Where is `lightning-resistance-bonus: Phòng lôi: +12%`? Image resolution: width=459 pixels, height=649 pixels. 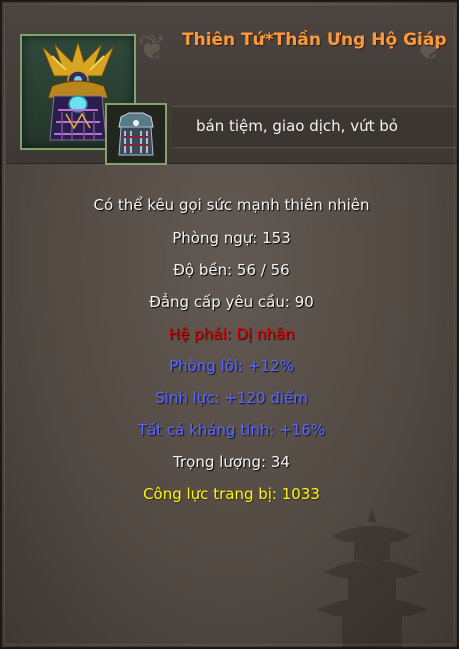
lightning-resistance-bonus: Phòng lôi: +12% is located at coordinates (231, 366).